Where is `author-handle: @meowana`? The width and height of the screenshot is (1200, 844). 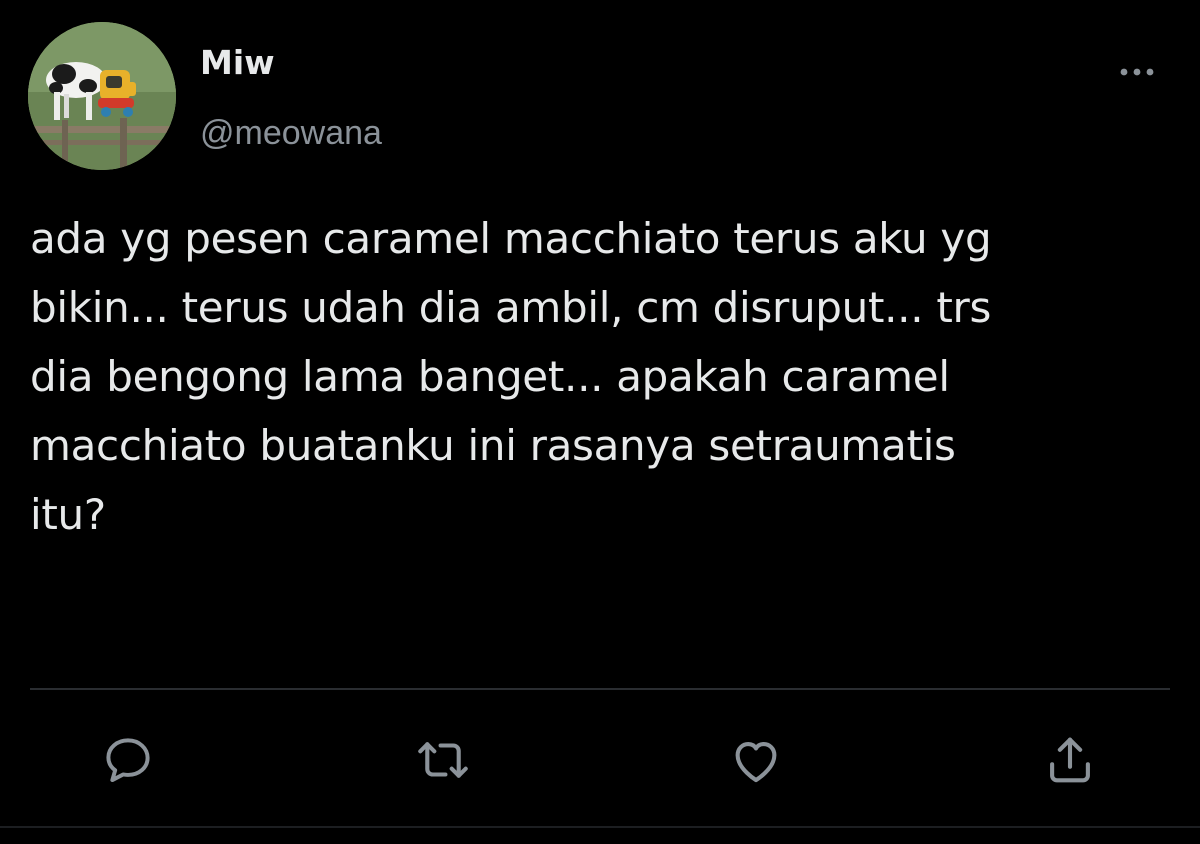 author-handle: @meowana is located at coordinates (291, 133).